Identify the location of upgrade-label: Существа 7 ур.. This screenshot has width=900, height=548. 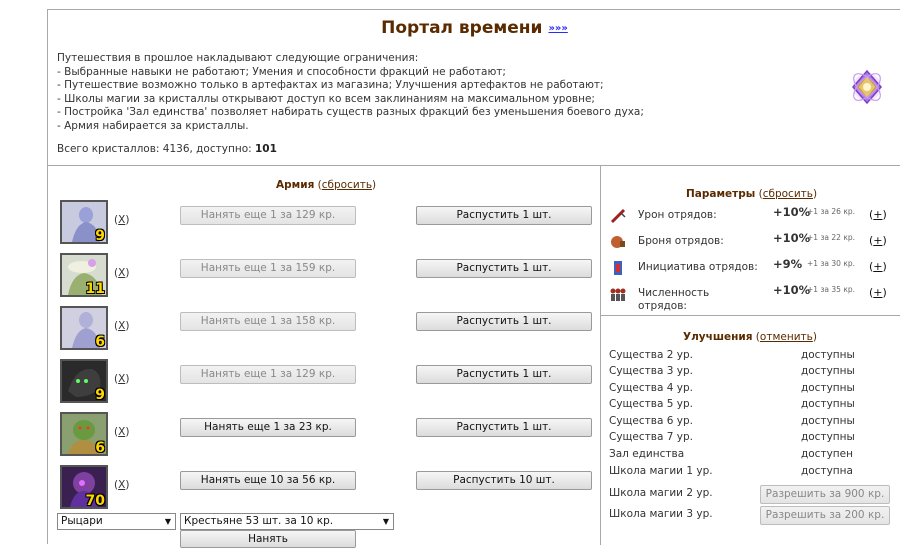
(651, 437).